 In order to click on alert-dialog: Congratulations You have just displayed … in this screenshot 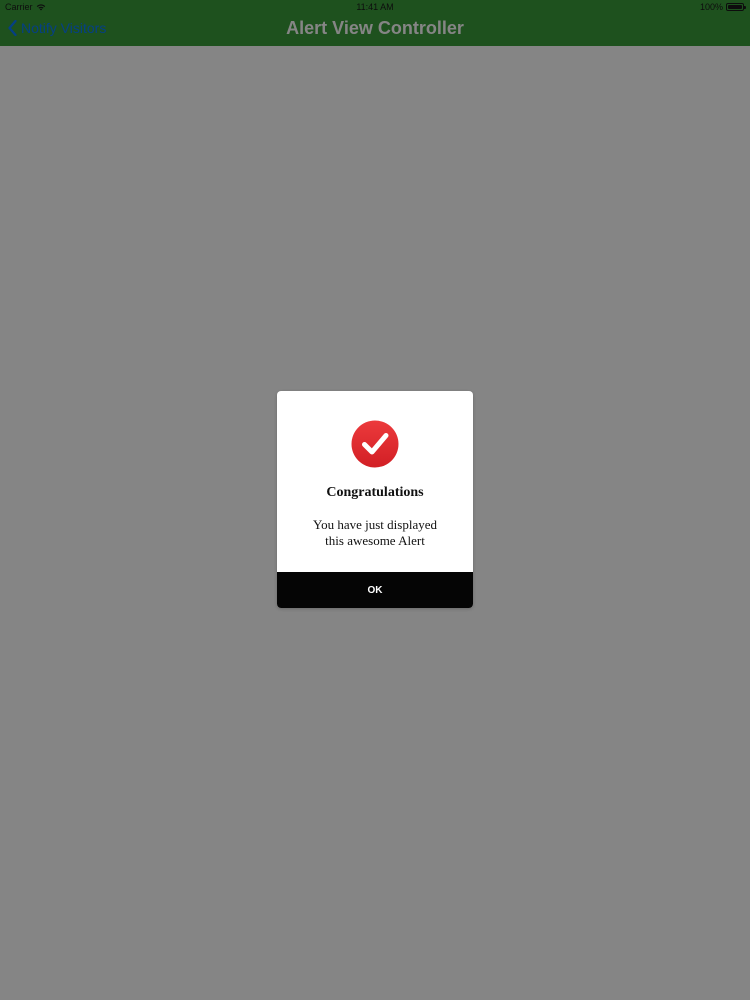, I will do `click(375, 499)`.